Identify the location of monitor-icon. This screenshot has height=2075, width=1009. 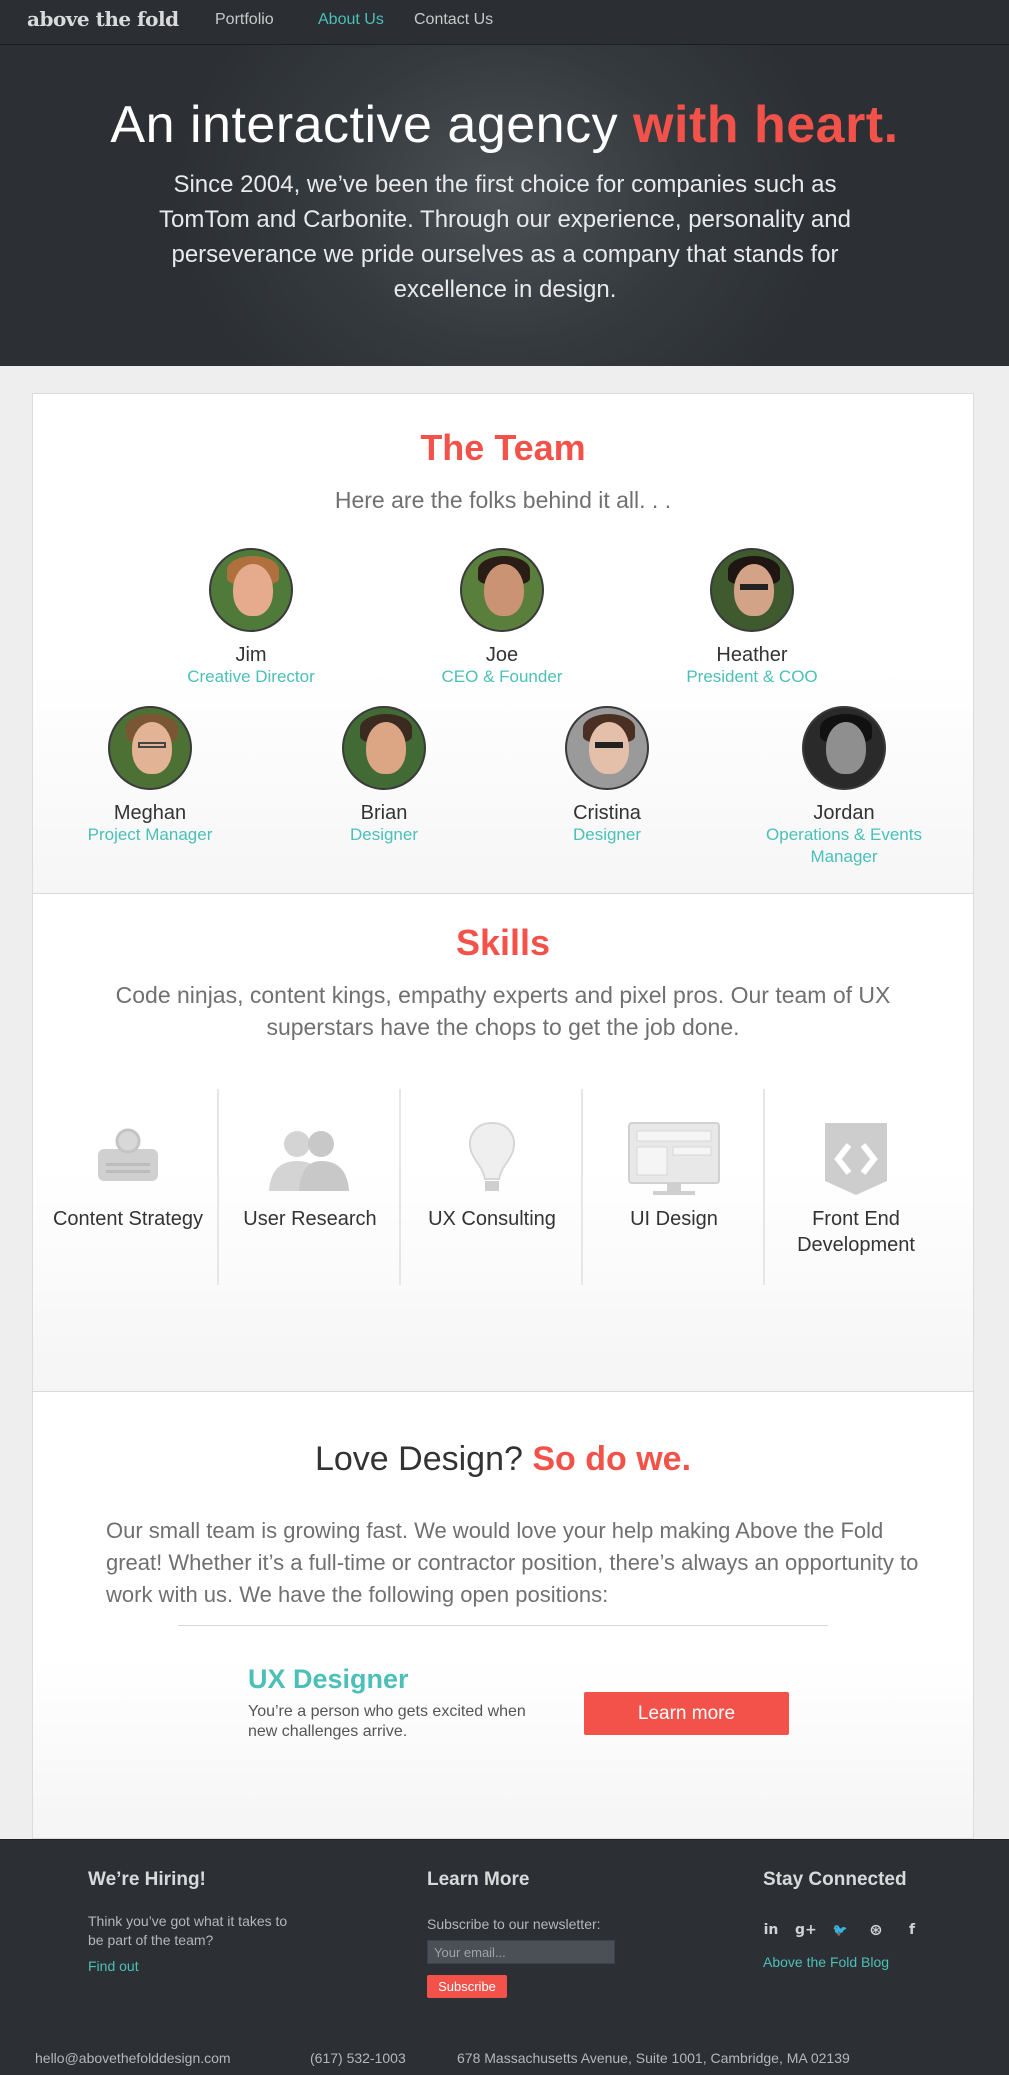
(674, 1158).